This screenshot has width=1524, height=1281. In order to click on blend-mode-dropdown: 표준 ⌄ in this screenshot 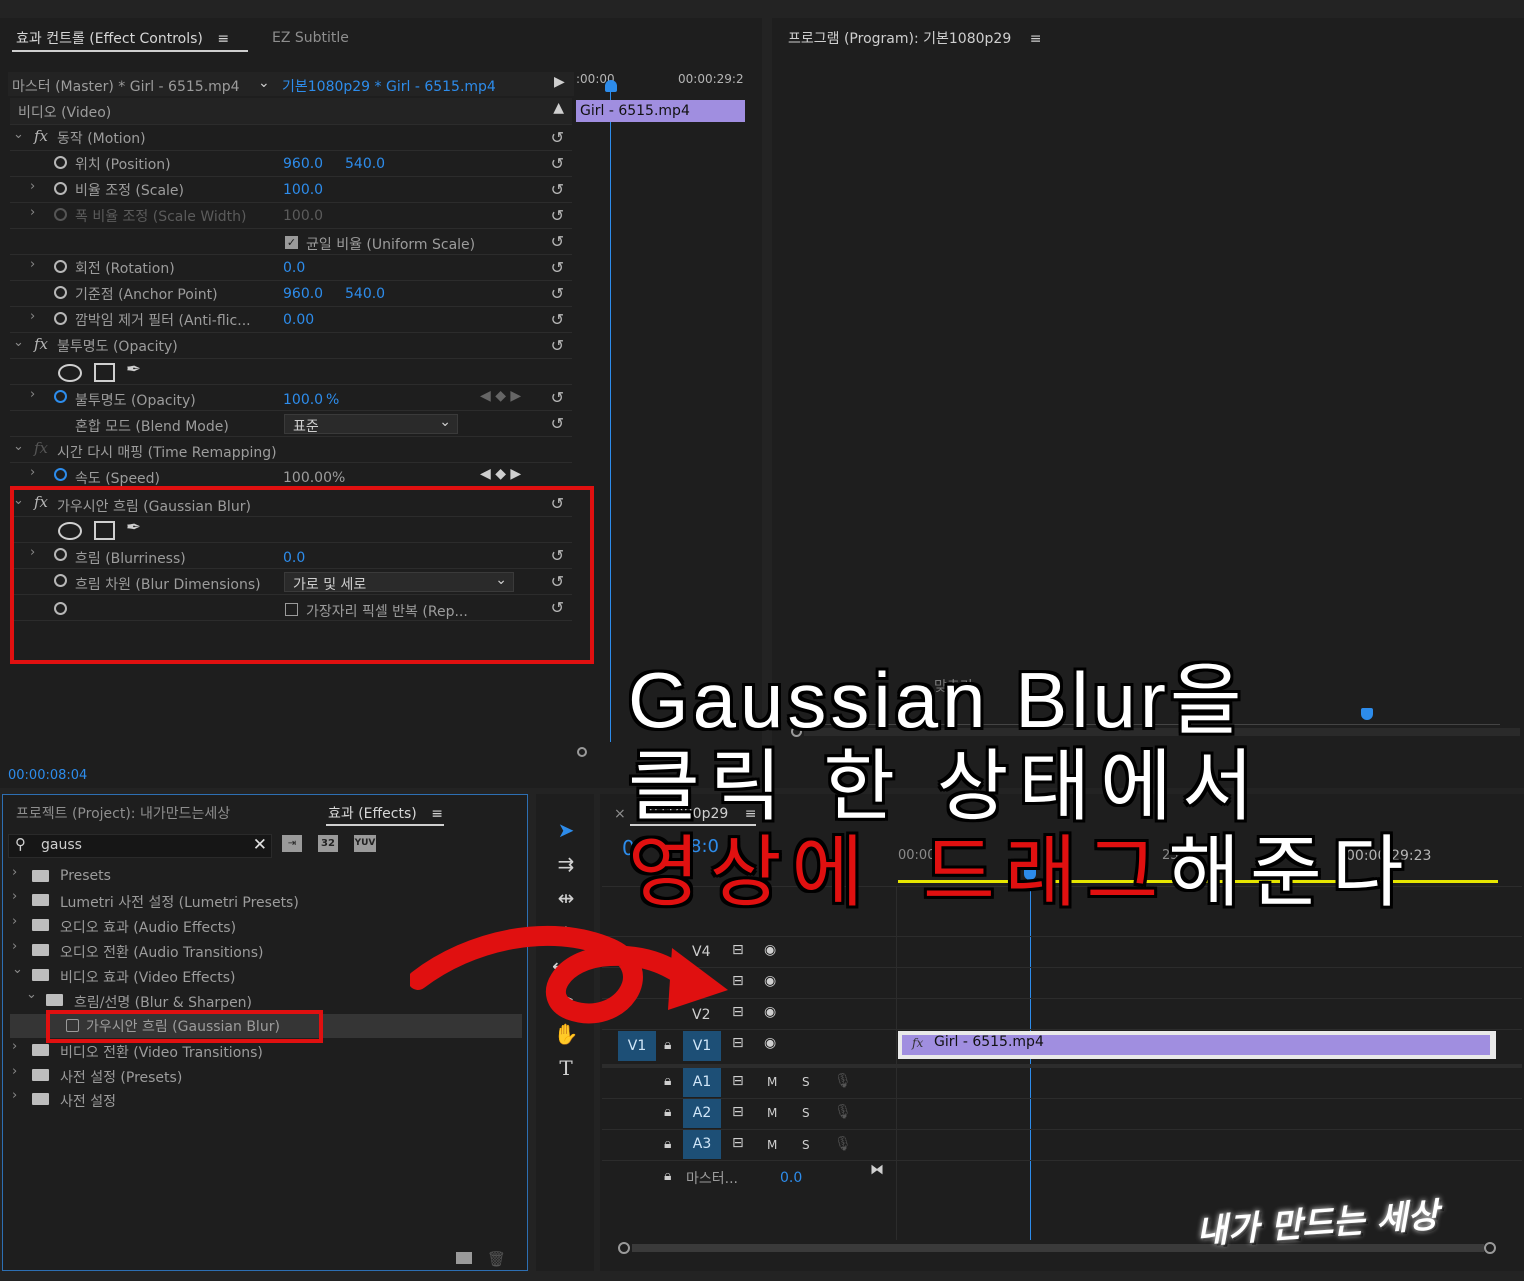, I will do `click(371, 424)`.